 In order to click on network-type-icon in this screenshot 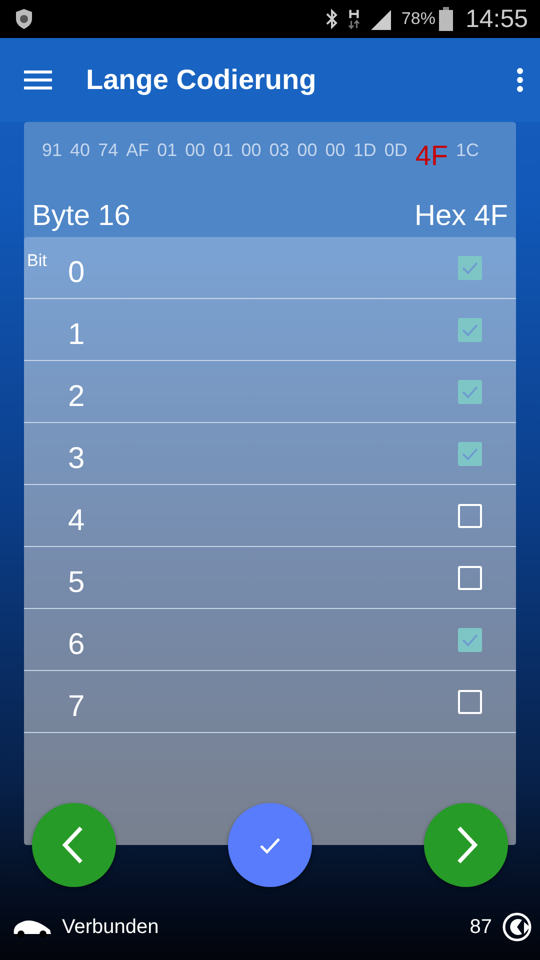, I will do `click(354, 19)`.